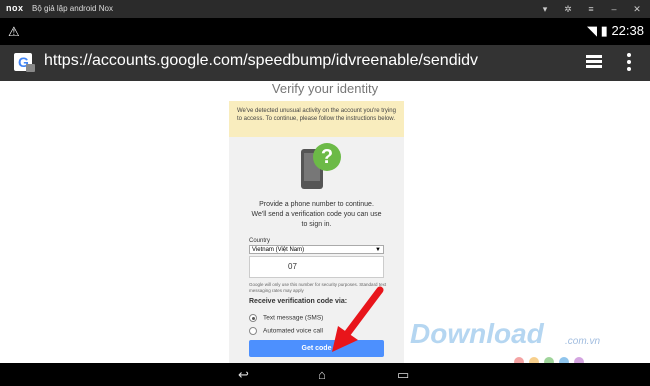 This screenshot has height=386, width=650. I want to click on clock: 22:38, so click(627, 30).